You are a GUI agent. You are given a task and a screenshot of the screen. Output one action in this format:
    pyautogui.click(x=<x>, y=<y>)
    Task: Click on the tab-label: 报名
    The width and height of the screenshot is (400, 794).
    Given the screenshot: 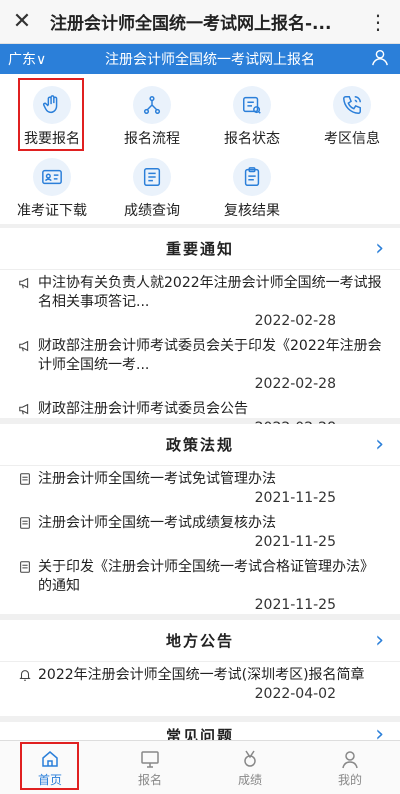 What is the action you would take?
    pyautogui.click(x=149, y=780)
    